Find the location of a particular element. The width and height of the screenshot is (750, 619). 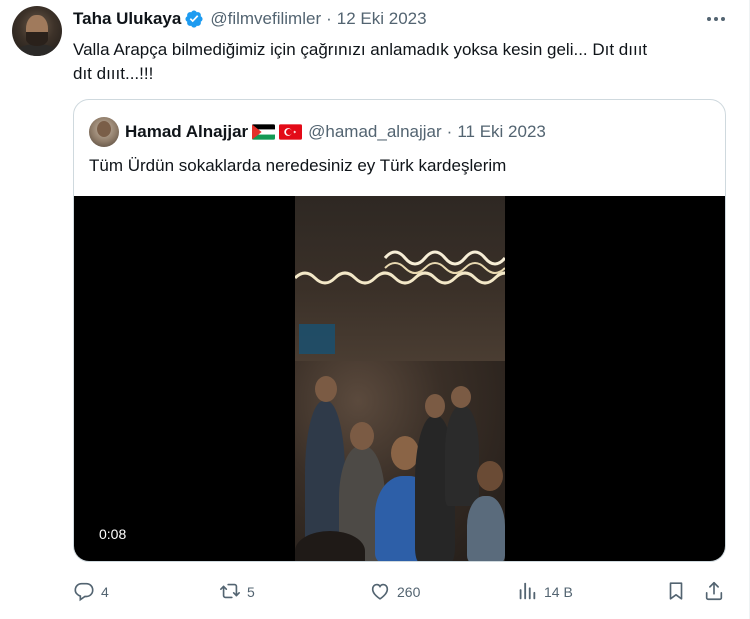

retweet-icon is located at coordinates (230, 592).